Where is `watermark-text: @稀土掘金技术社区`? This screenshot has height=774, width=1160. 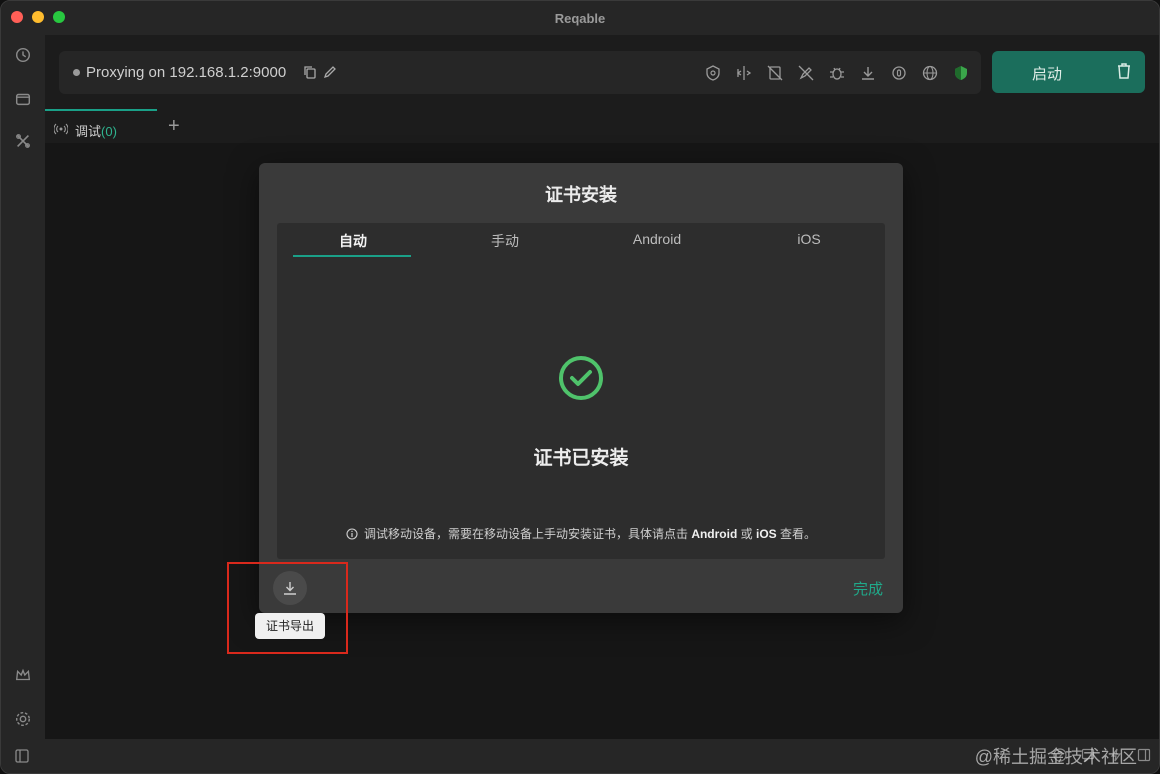 watermark-text: @稀土掘金技术社区 is located at coordinates (1055, 757).